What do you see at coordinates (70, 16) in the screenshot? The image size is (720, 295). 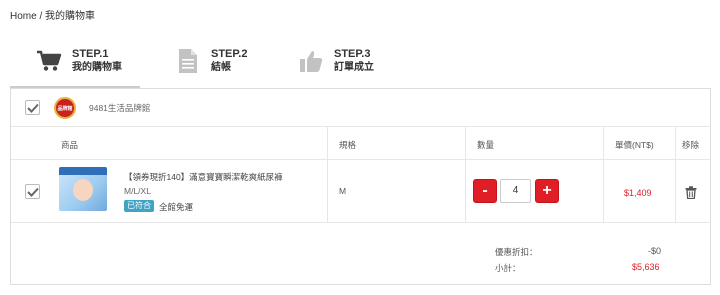 I see `breadcrumb-current: 我的購物車` at bounding box center [70, 16].